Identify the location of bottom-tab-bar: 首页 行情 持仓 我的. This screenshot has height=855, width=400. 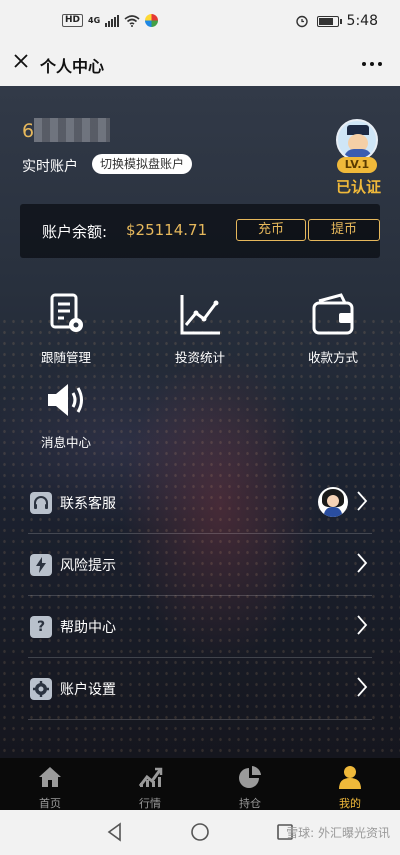
(200, 784).